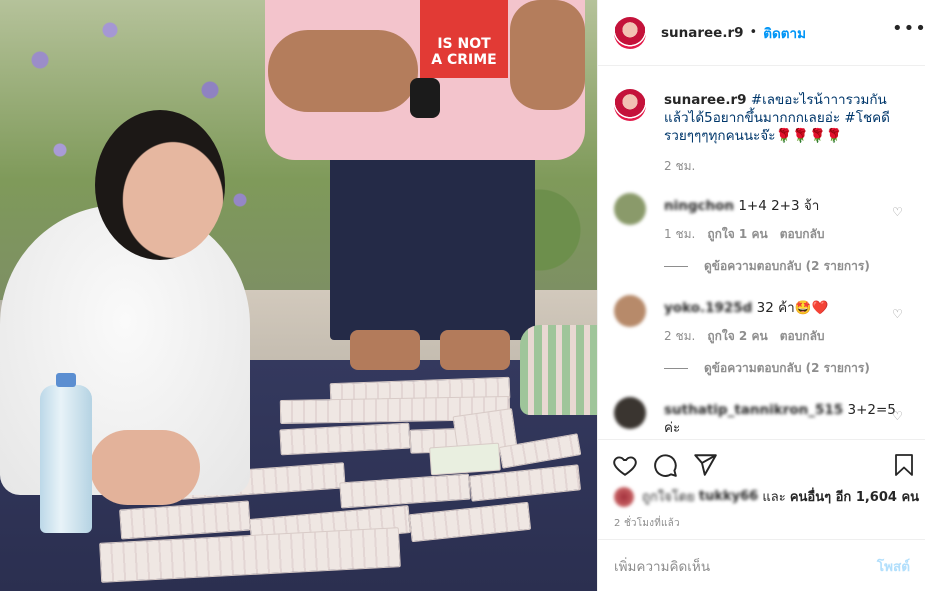  I want to click on comment-likes: ถูกใจ 2 คน, so click(737, 336).